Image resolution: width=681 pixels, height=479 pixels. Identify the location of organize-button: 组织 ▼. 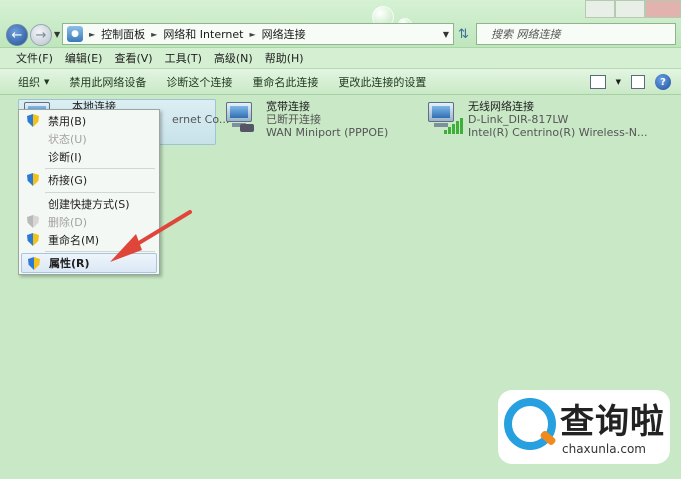
(35, 82).